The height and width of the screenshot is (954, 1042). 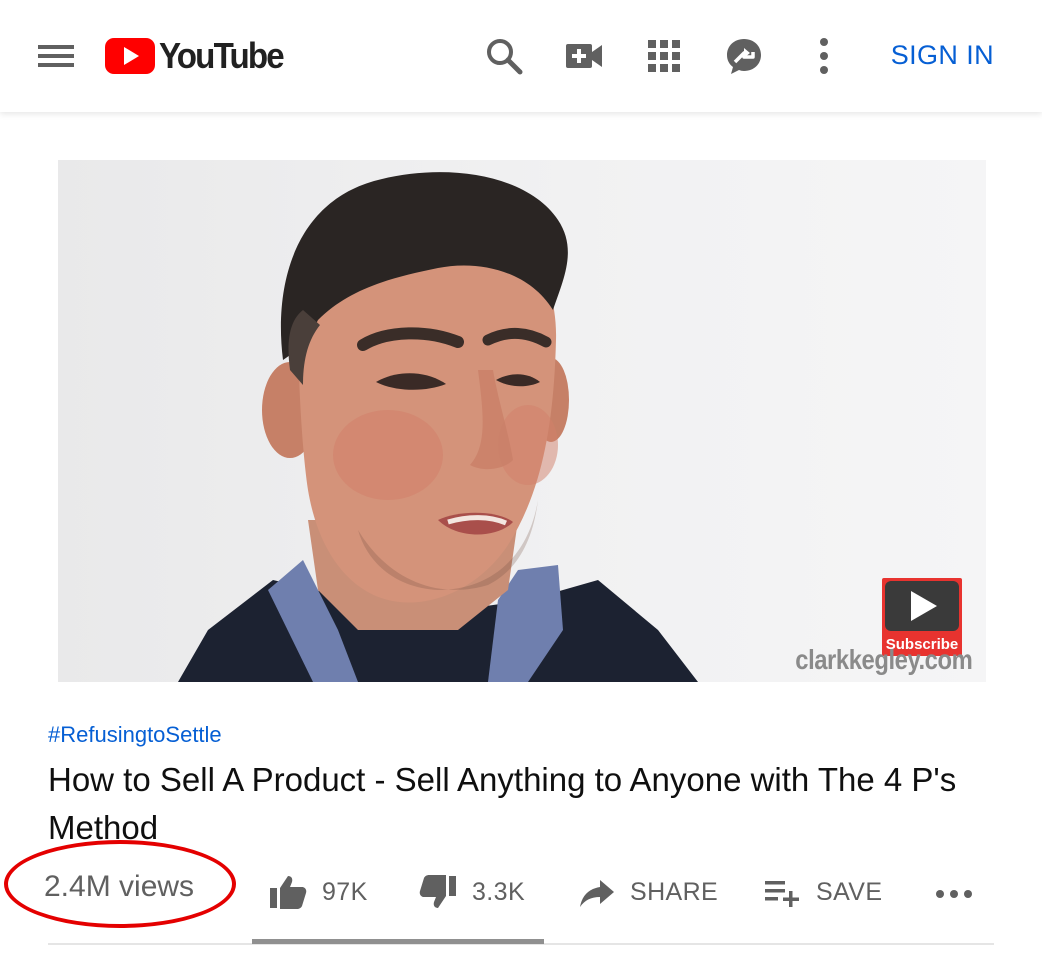 I want to click on save-label: SAVE, so click(x=849, y=891).